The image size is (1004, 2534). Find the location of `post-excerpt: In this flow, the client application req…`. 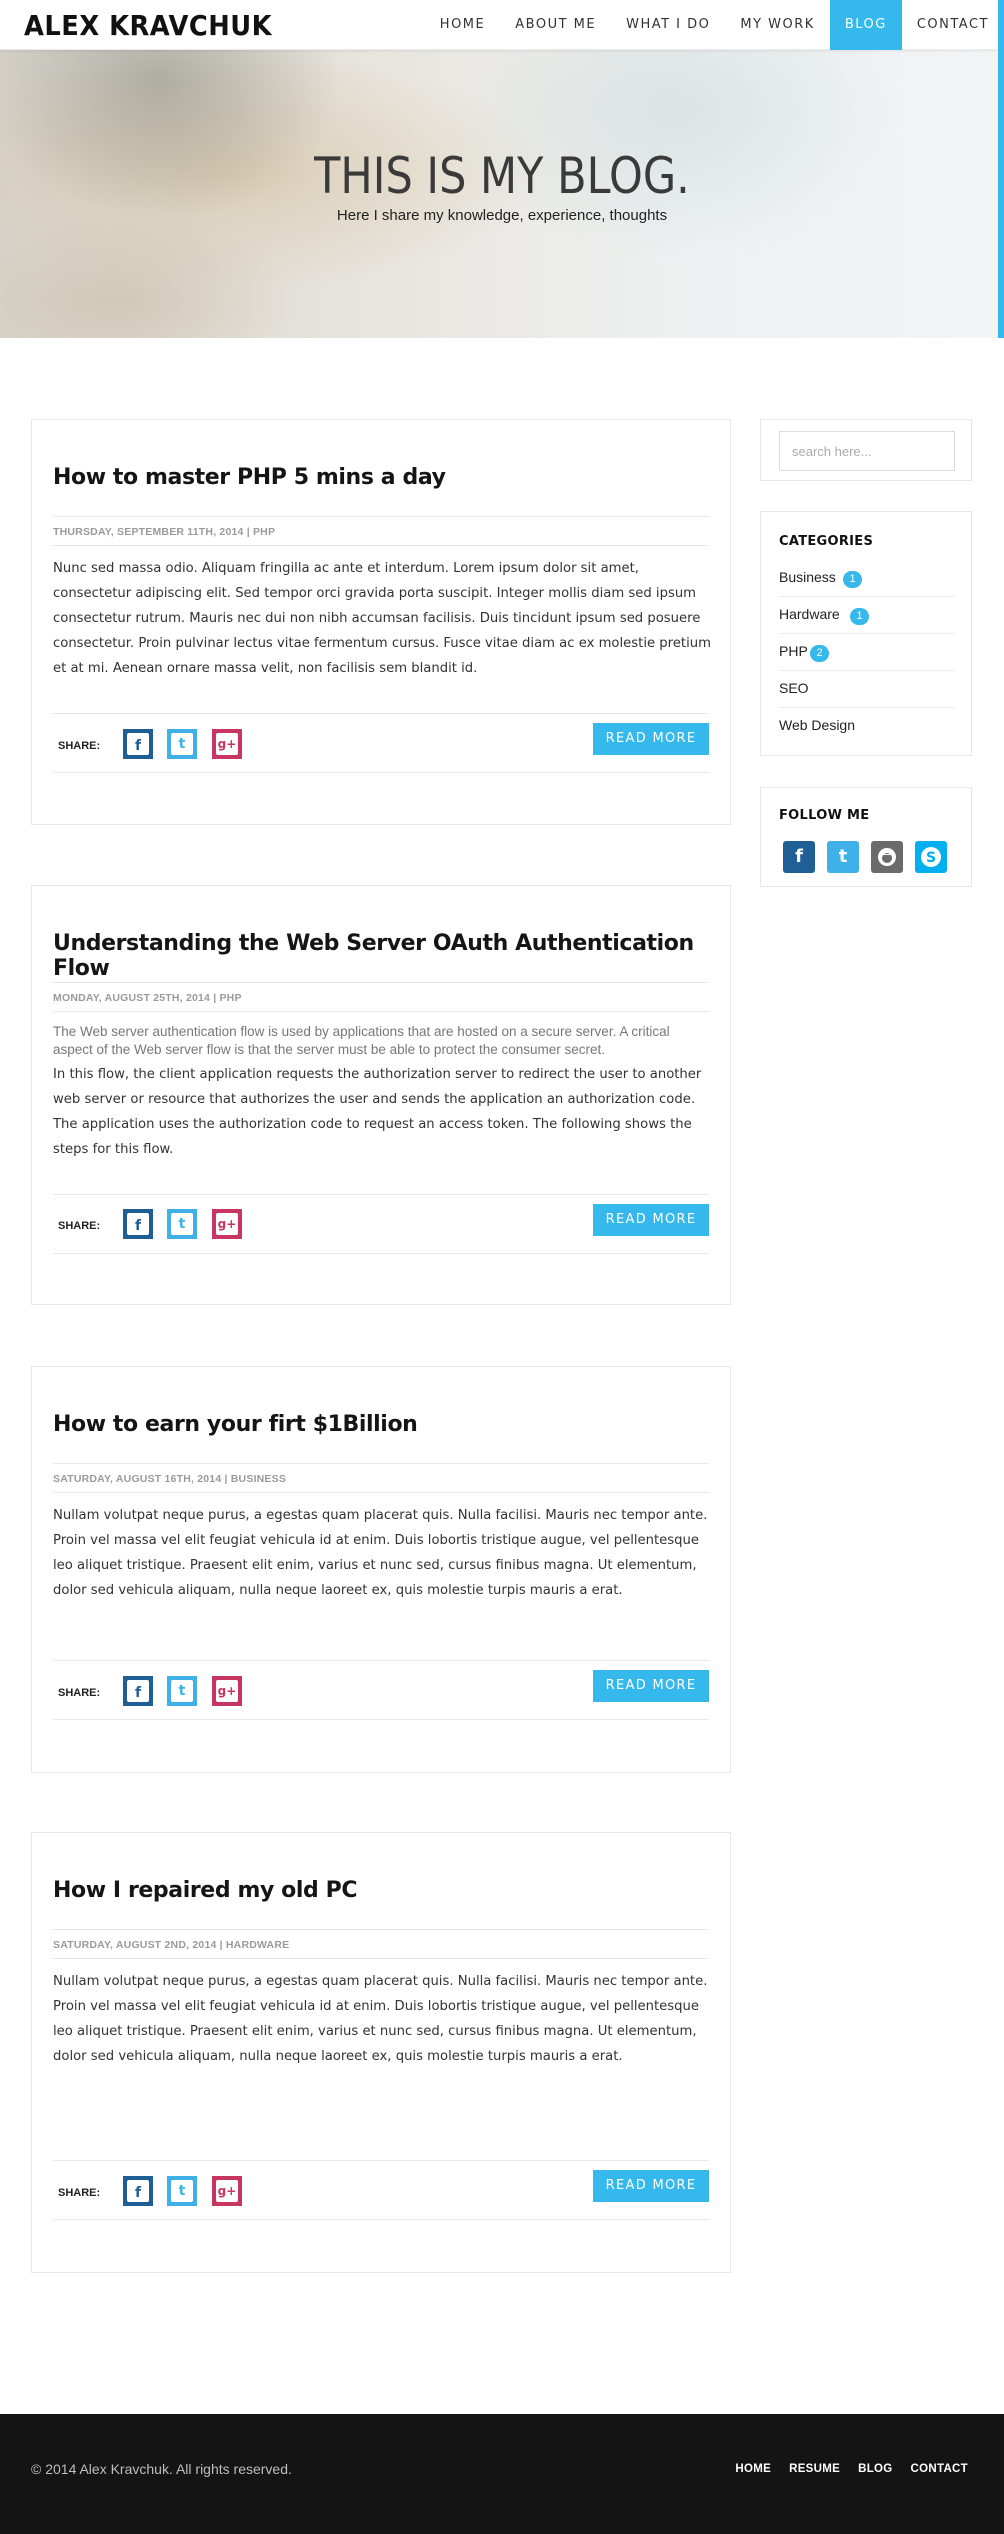

post-excerpt: In this flow, the client application req… is located at coordinates (377, 1112).